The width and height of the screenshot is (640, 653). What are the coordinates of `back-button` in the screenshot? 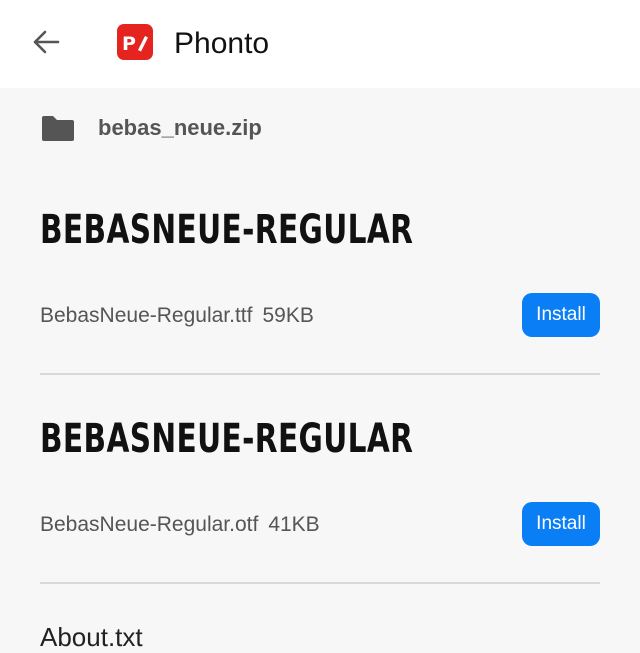 It's located at (46, 42).